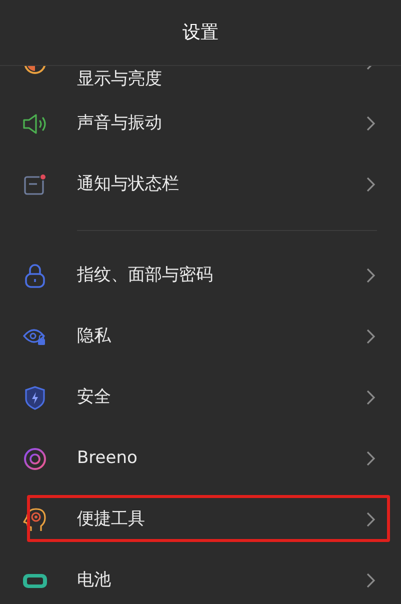 This screenshot has height=604, width=401. What do you see at coordinates (119, 79) in the screenshot?
I see `item-label: 显示与亮度` at bounding box center [119, 79].